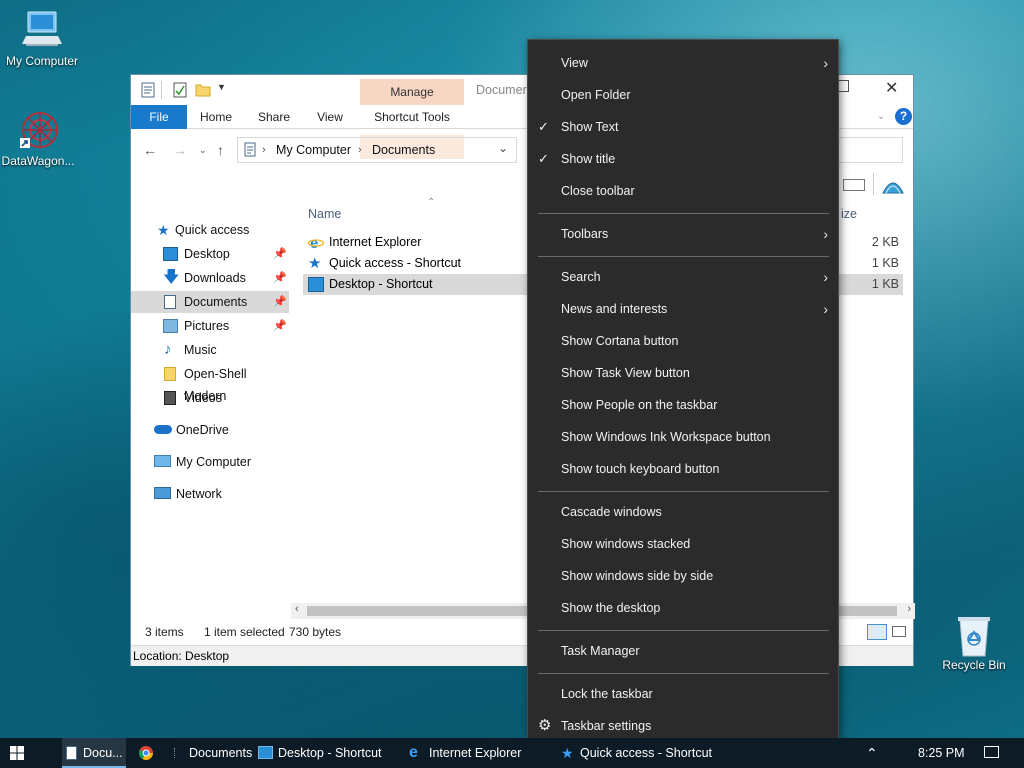 This screenshot has width=1024, height=768. Describe the element at coordinates (403, 150) in the screenshot. I see `breadcrumb-documents: Documents` at that location.